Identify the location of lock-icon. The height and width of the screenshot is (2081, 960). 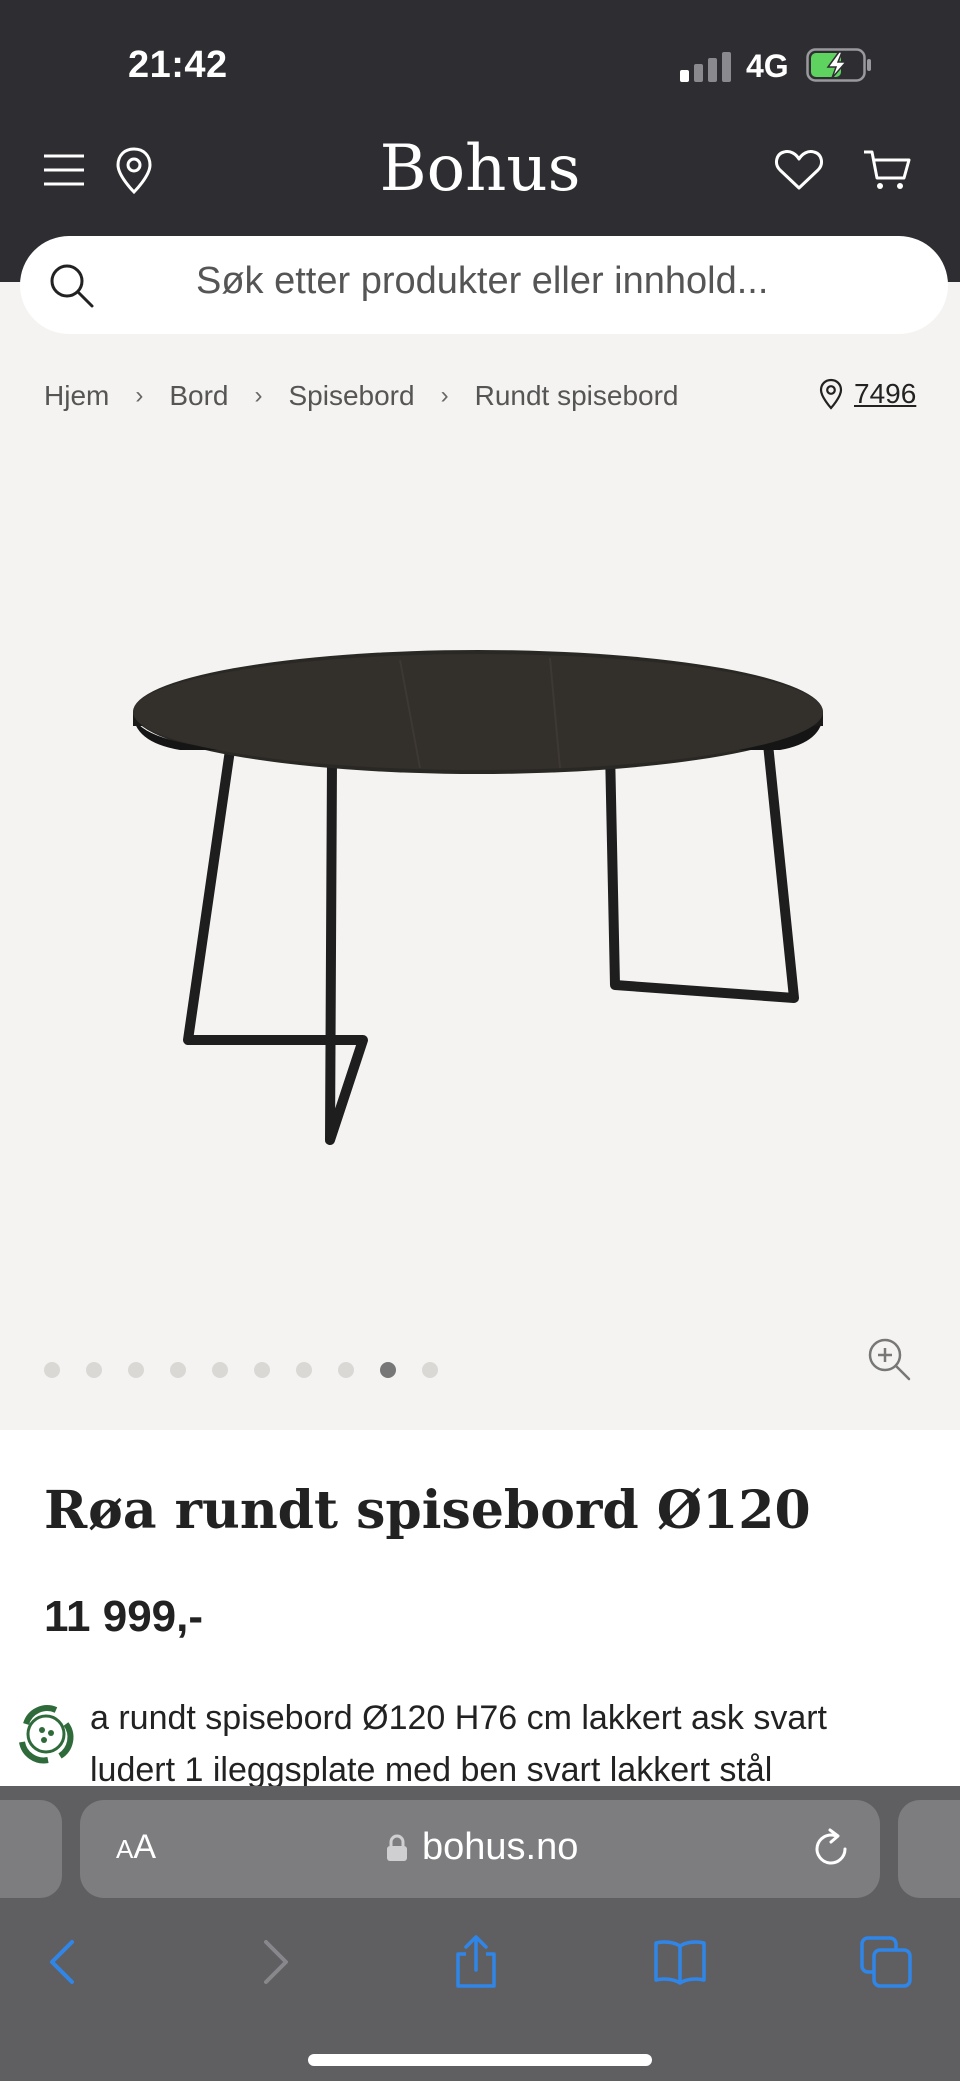
(397, 1847).